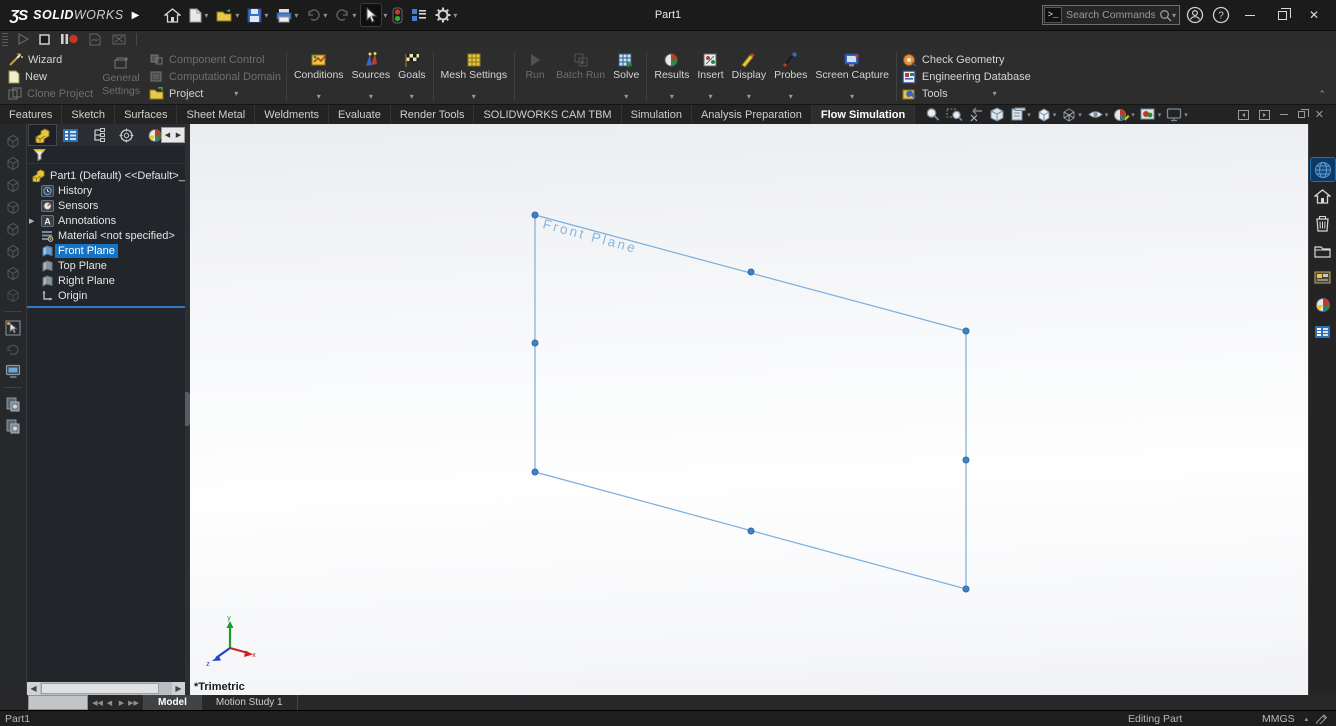  What do you see at coordinates (100, 688) in the screenshot?
I see `scrollbar-thumb` at bounding box center [100, 688].